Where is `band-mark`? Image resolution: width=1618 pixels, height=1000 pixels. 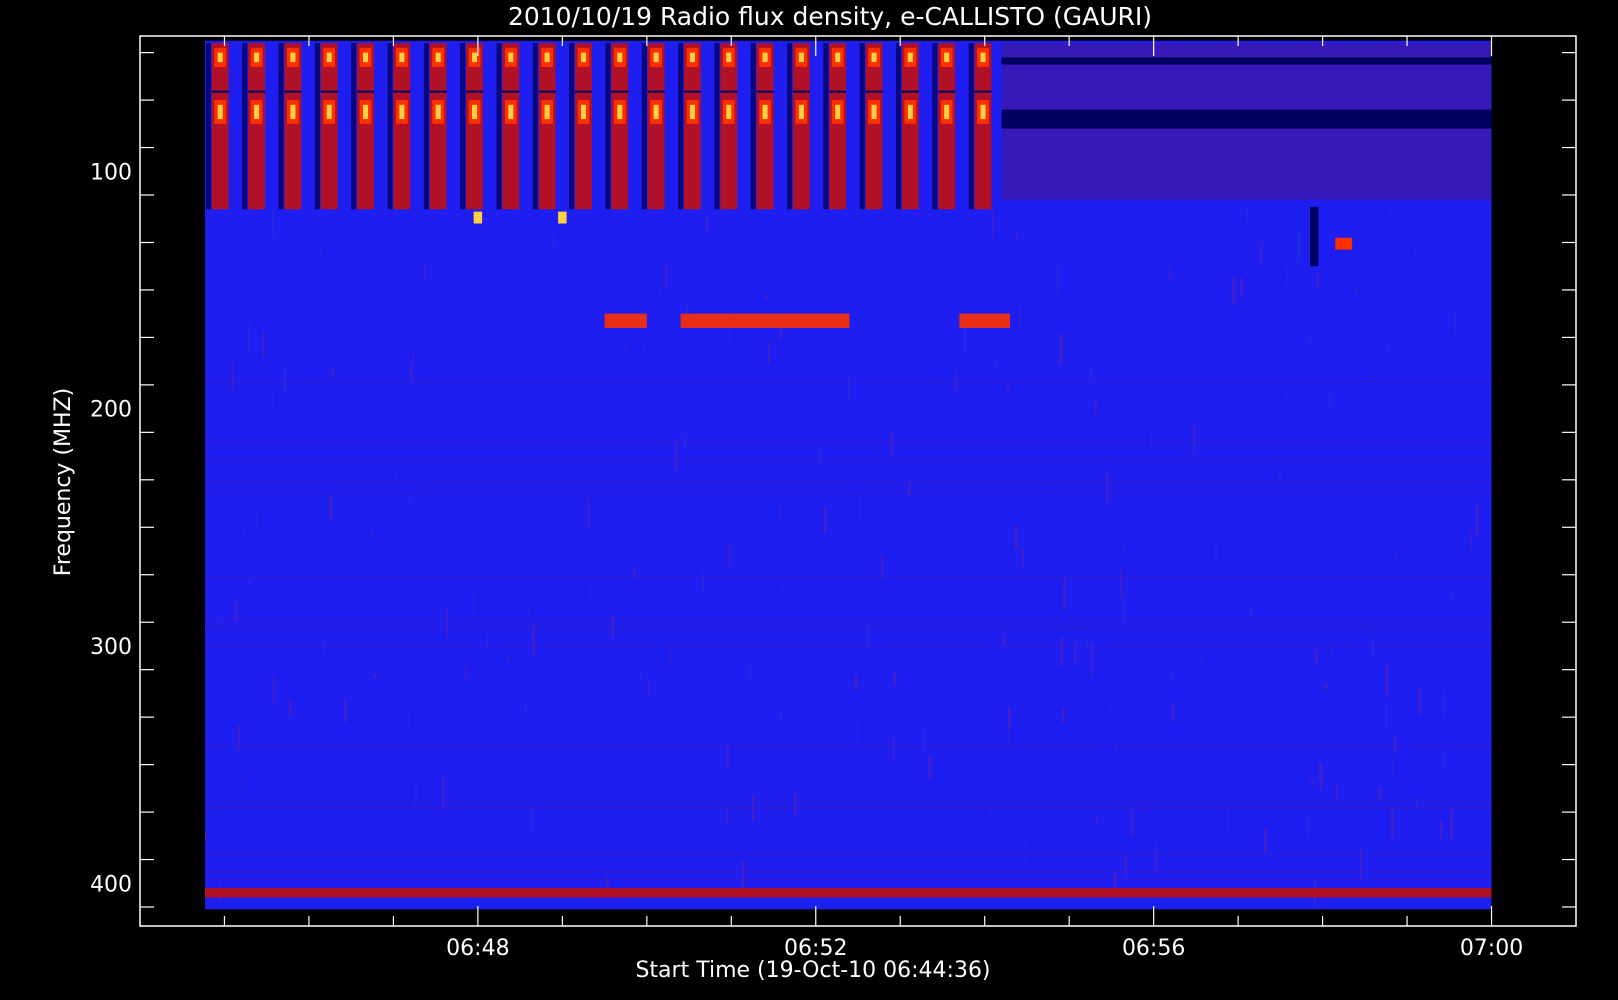
band-mark is located at coordinates (765, 320).